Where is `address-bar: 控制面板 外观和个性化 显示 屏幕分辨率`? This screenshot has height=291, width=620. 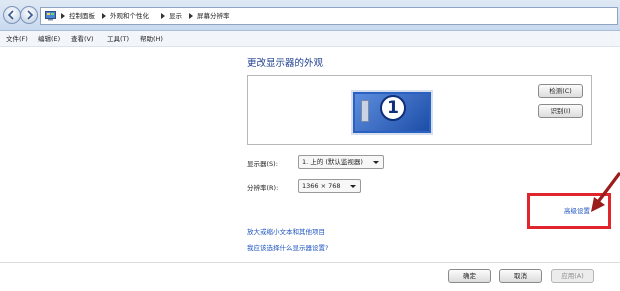 address-bar: 控制面板 外观和个性化 显示 屏幕分辨率 is located at coordinates (329, 16).